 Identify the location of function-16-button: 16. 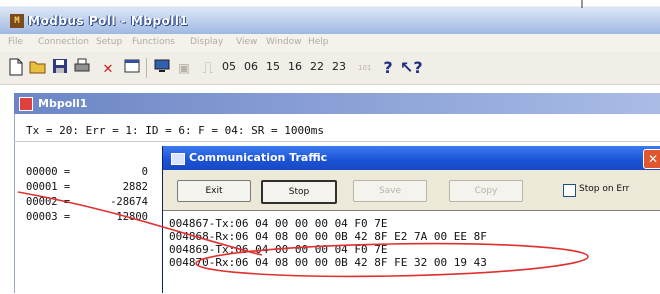
(295, 66).